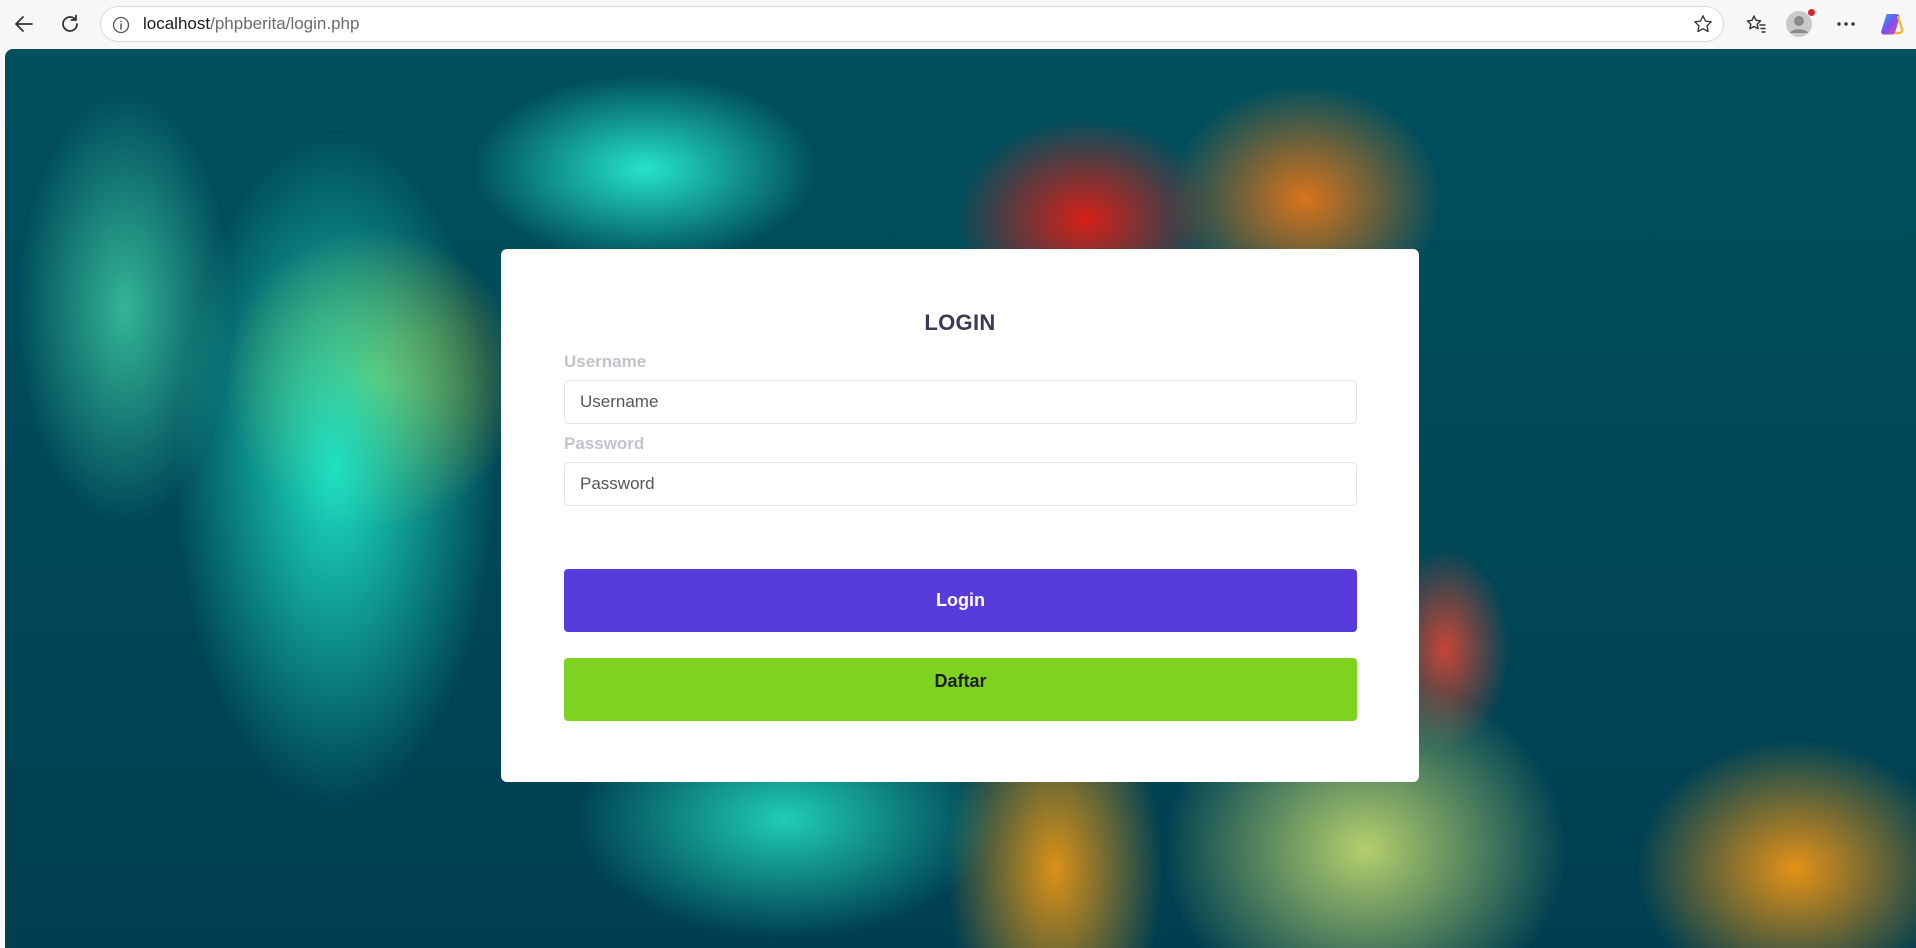 This screenshot has width=1916, height=948. I want to click on login-title: LOGIN, so click(960, 322).